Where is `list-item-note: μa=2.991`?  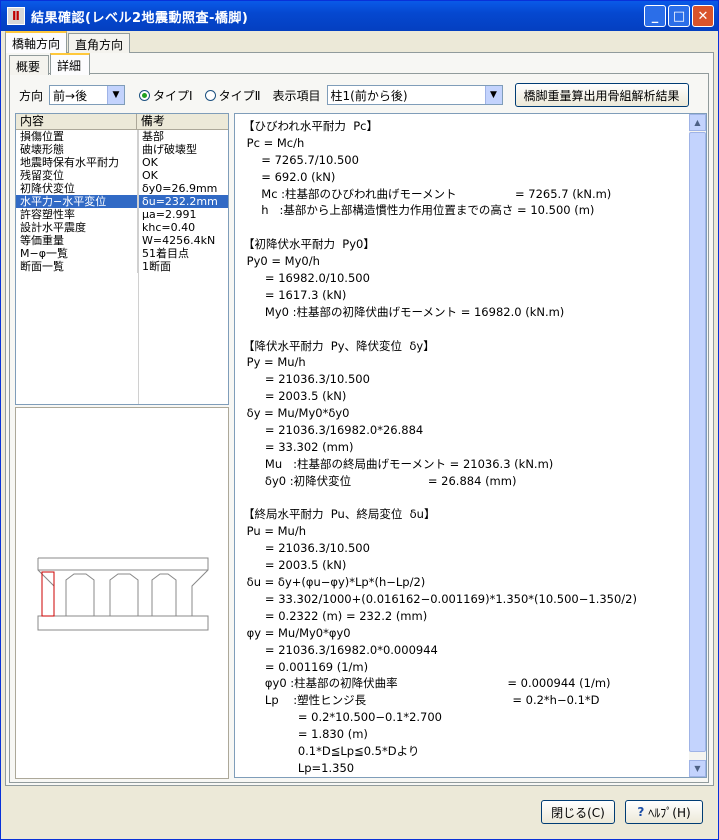
list-item-note: μa=2.991 is located at coordinates (169, 214).